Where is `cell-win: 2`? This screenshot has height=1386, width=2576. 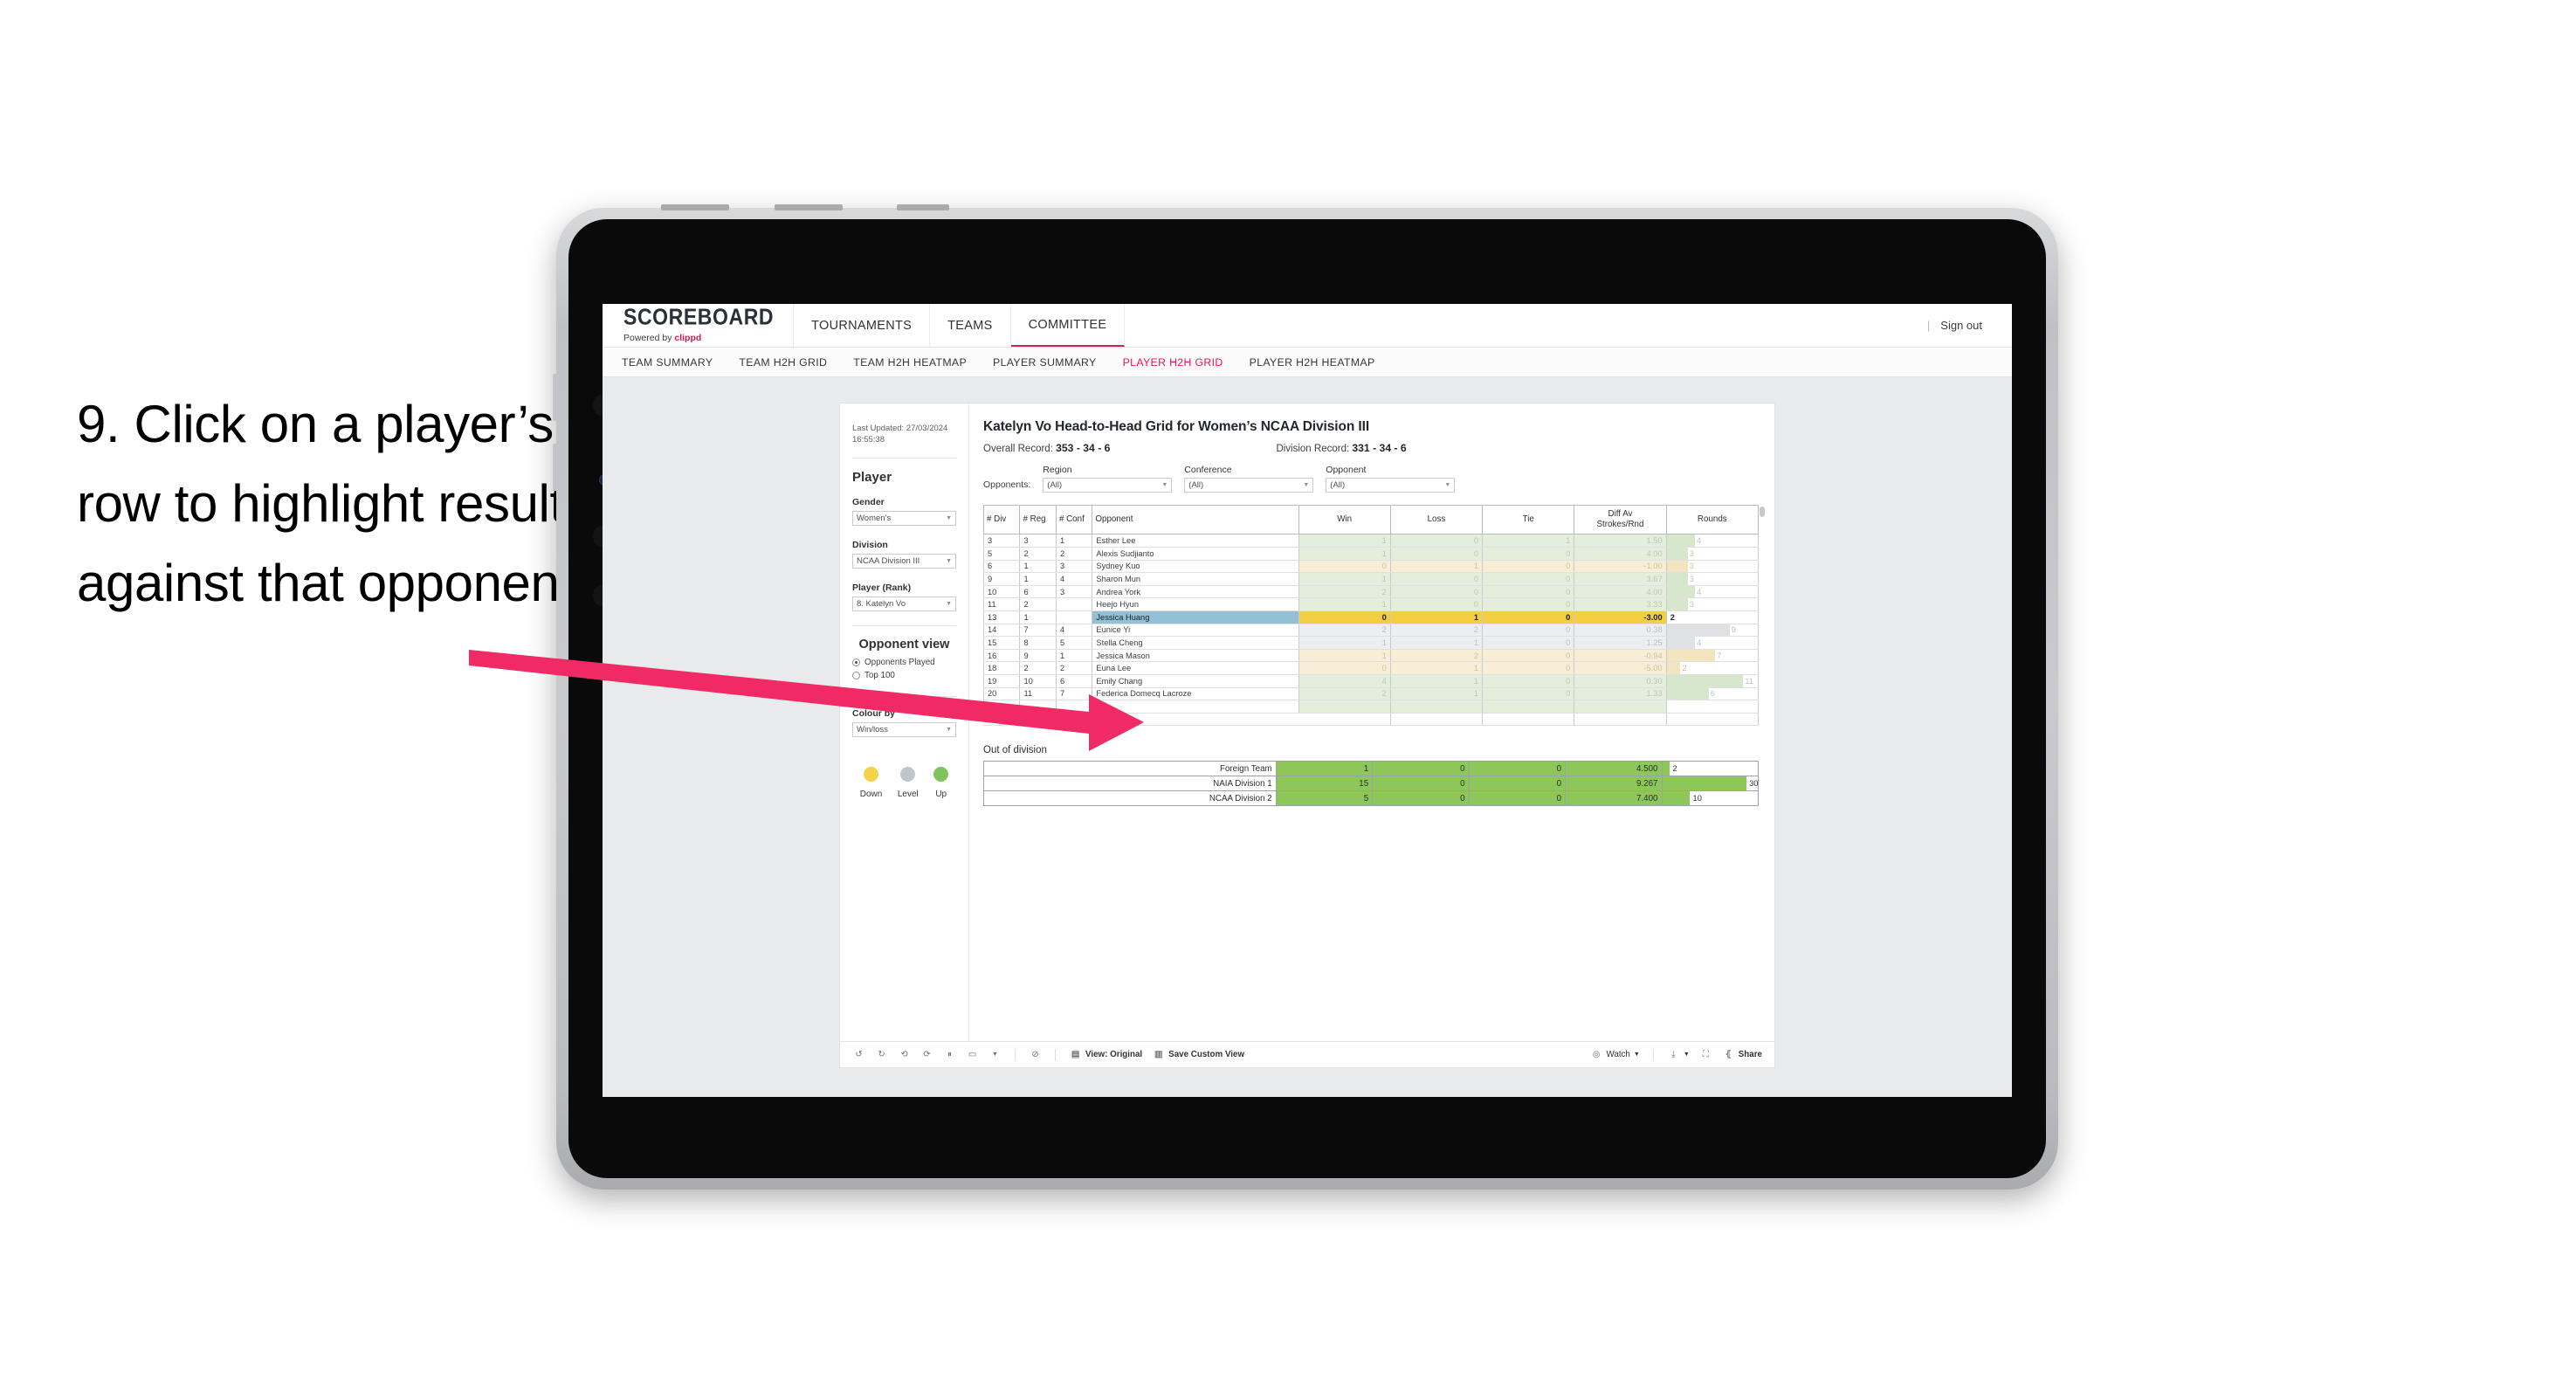
cell-win: 2 is located at coordinates (1344, 631).